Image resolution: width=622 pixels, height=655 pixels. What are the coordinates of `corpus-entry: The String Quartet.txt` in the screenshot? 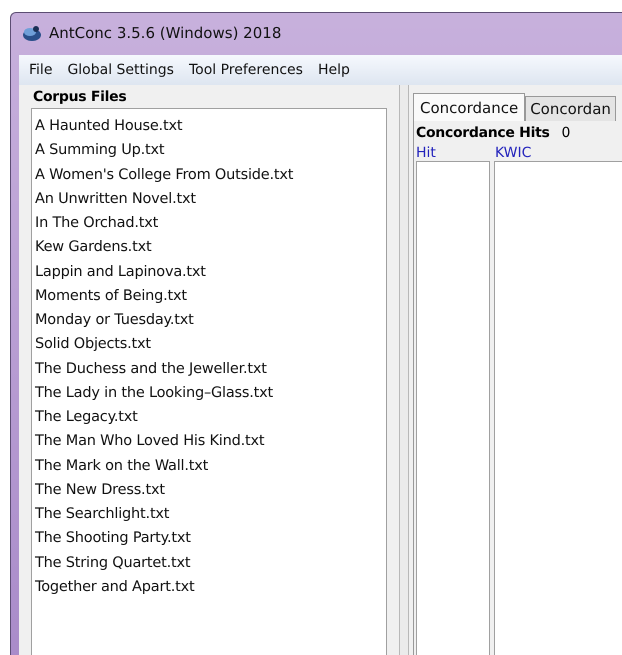 It's located at (210, 562).